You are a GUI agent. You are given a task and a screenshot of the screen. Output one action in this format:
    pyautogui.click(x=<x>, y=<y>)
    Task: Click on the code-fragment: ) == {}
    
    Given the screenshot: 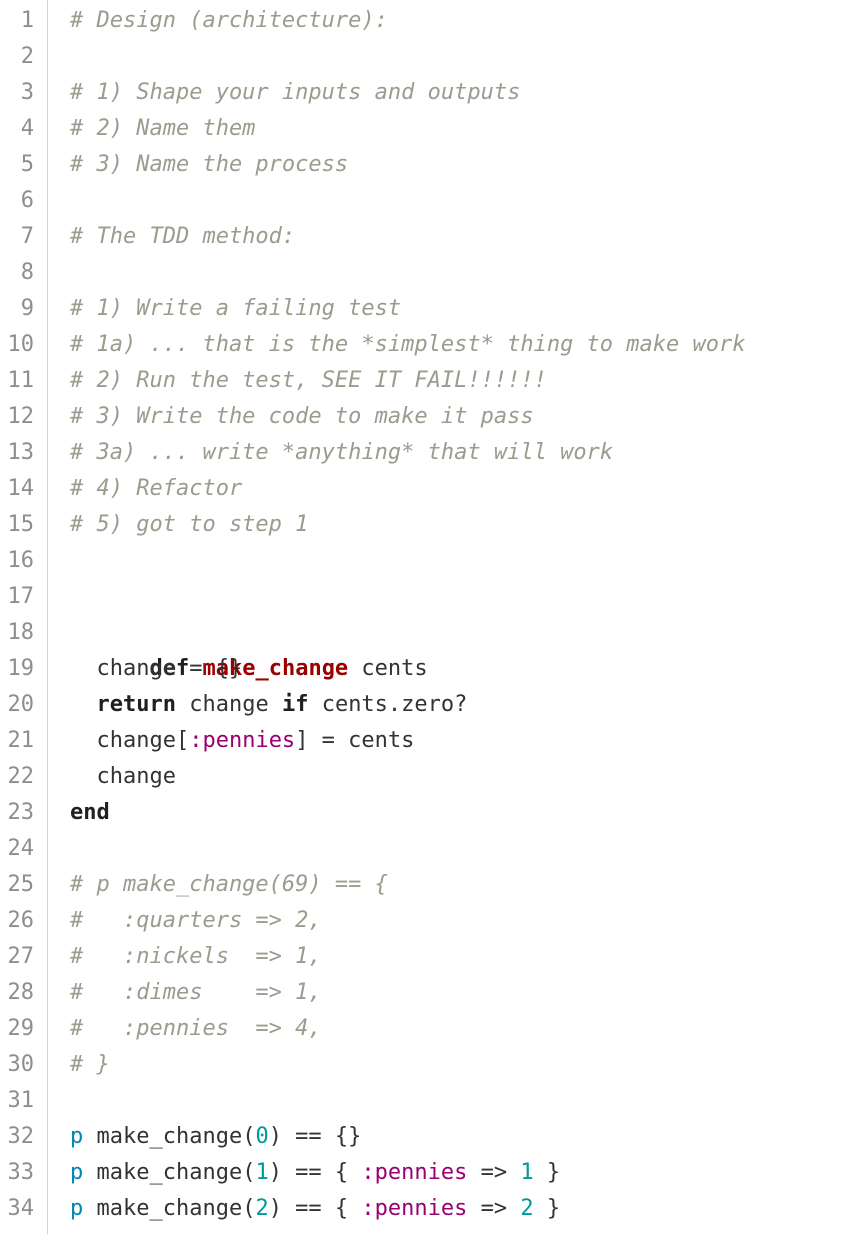 What is the action you would take?
    pyautogui.click(x=315, y=1136)
    